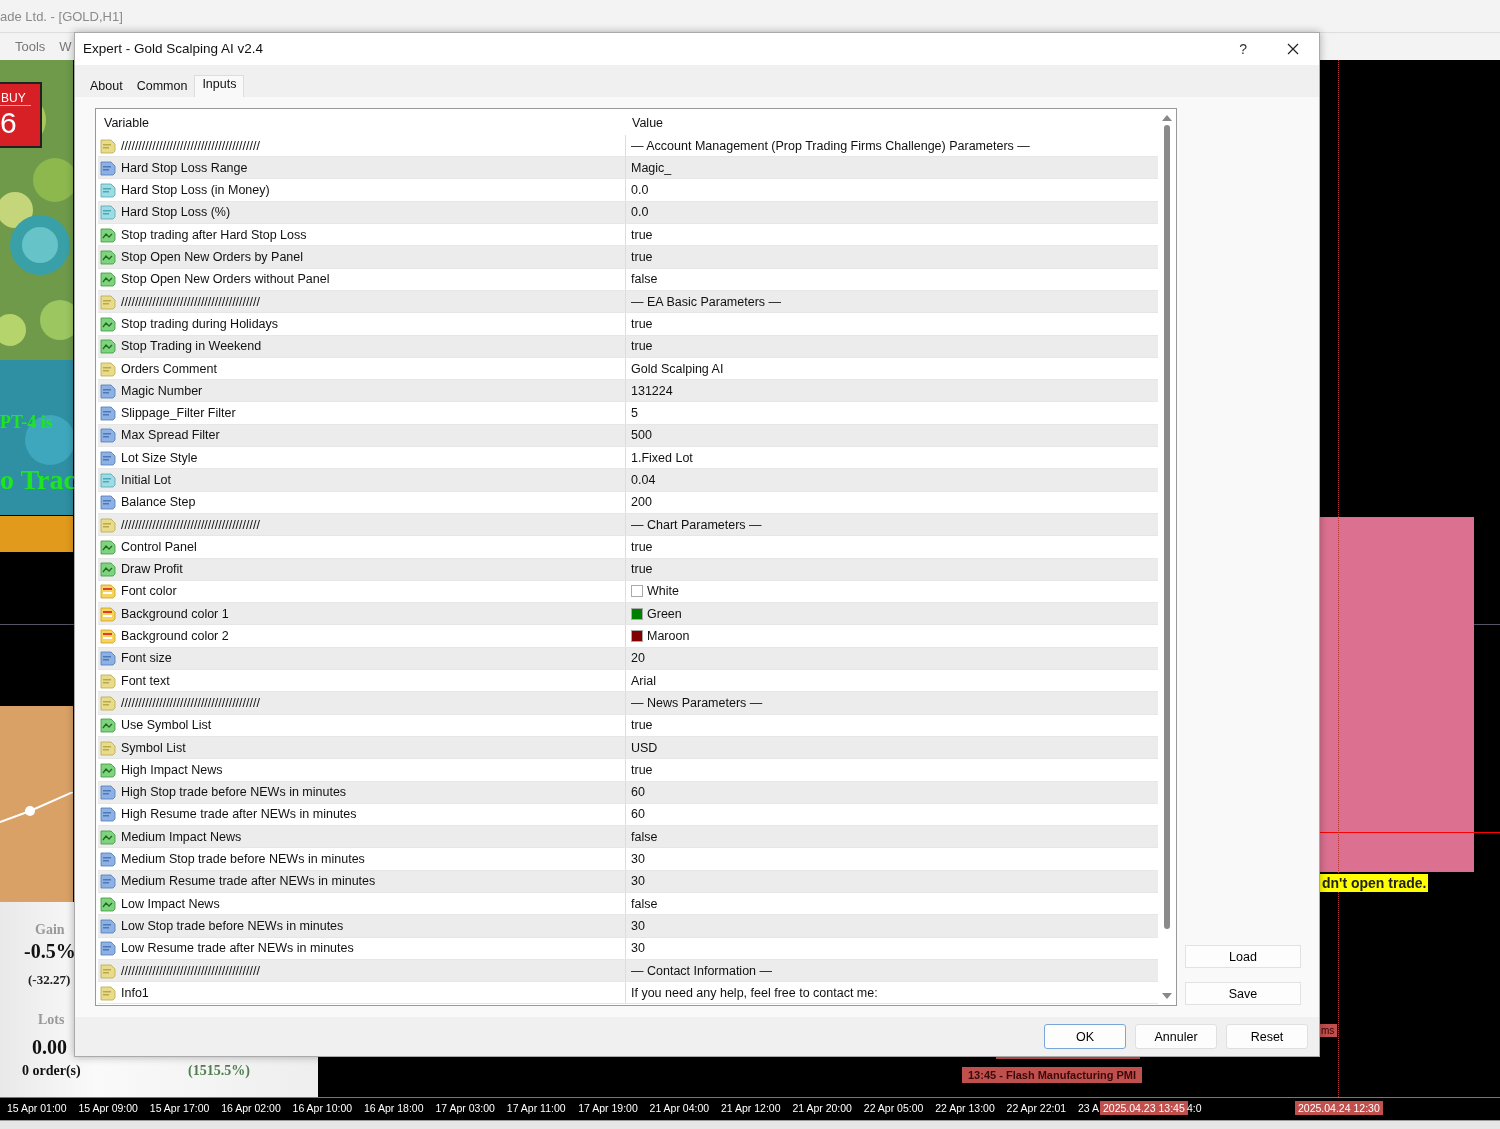 Image resolution: width=1500 pixels, height=1129 pixels. What do you see at coordinates (892, 413) in the screenshot?
I see `value-cell: 5` at bounding box center [892, 413].